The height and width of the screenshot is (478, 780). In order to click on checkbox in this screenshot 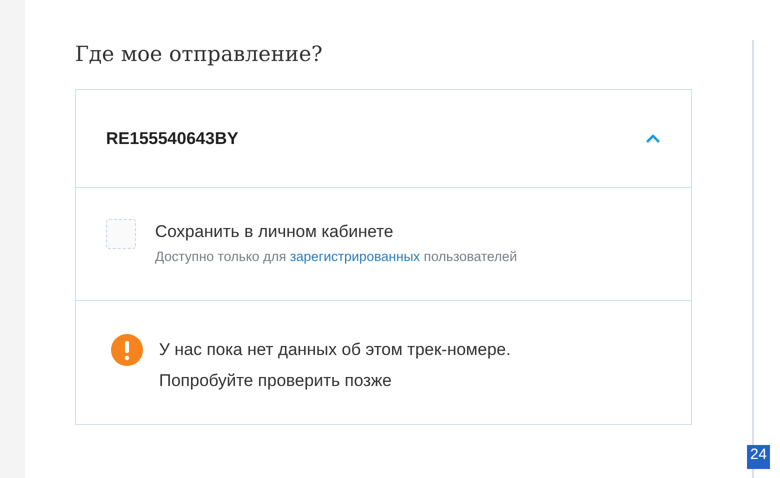, I will do `click(121, 234)`.